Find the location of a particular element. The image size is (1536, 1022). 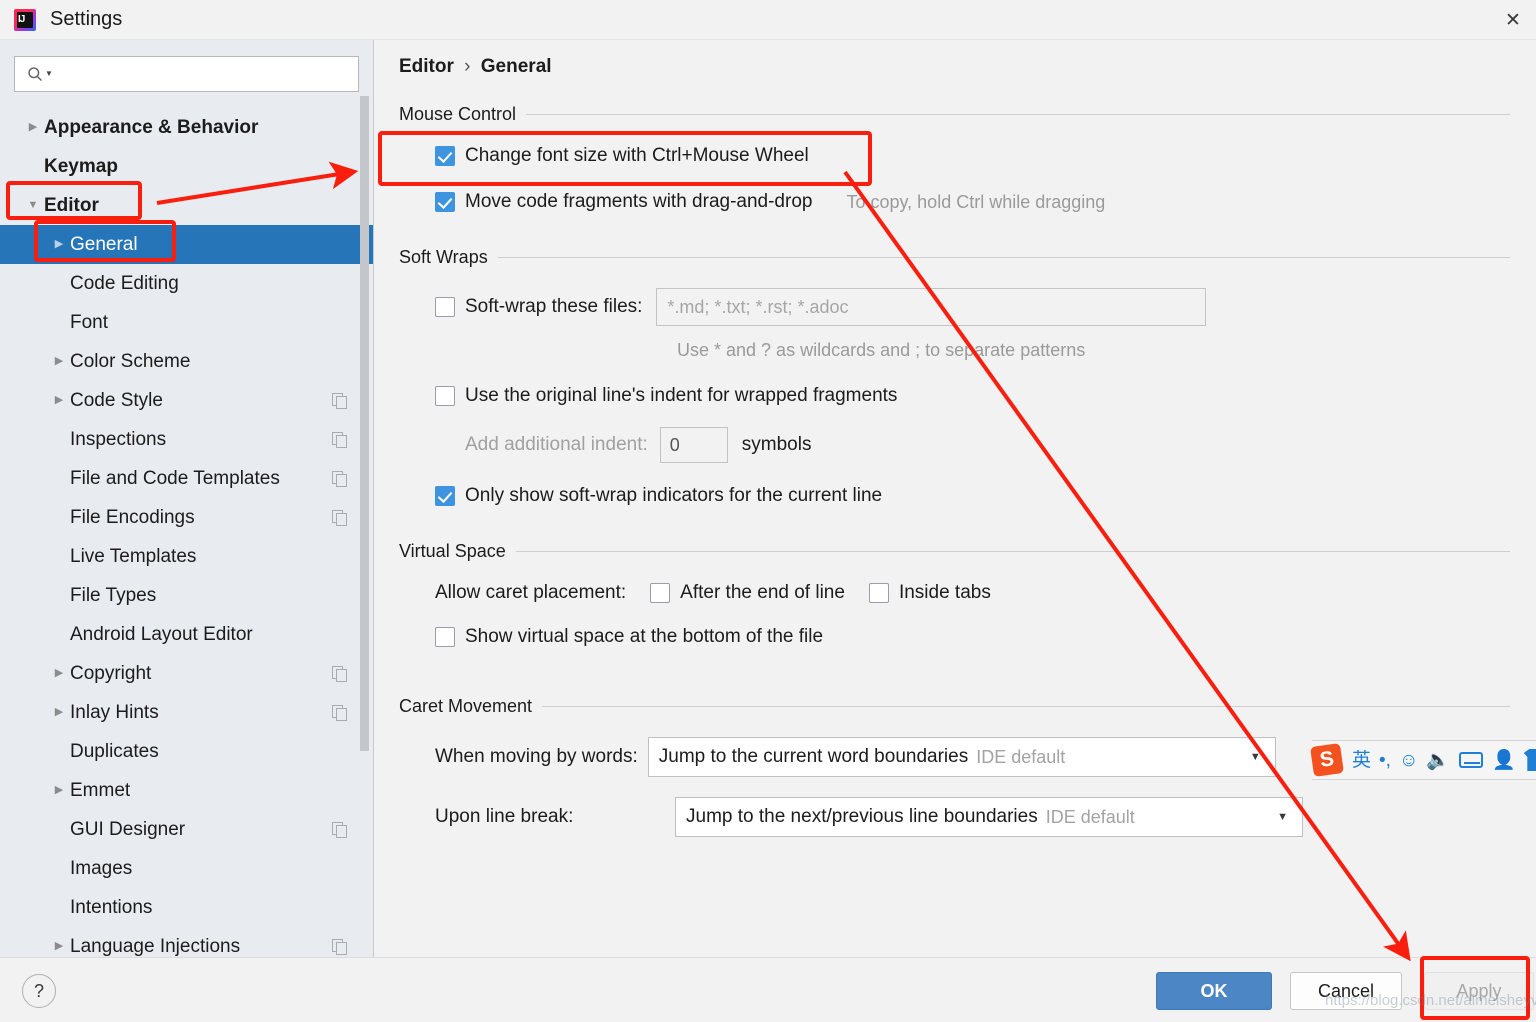

sidebar-item-inlay-hints: ▶ Inlay Hints is located at coordinates (186, 712).